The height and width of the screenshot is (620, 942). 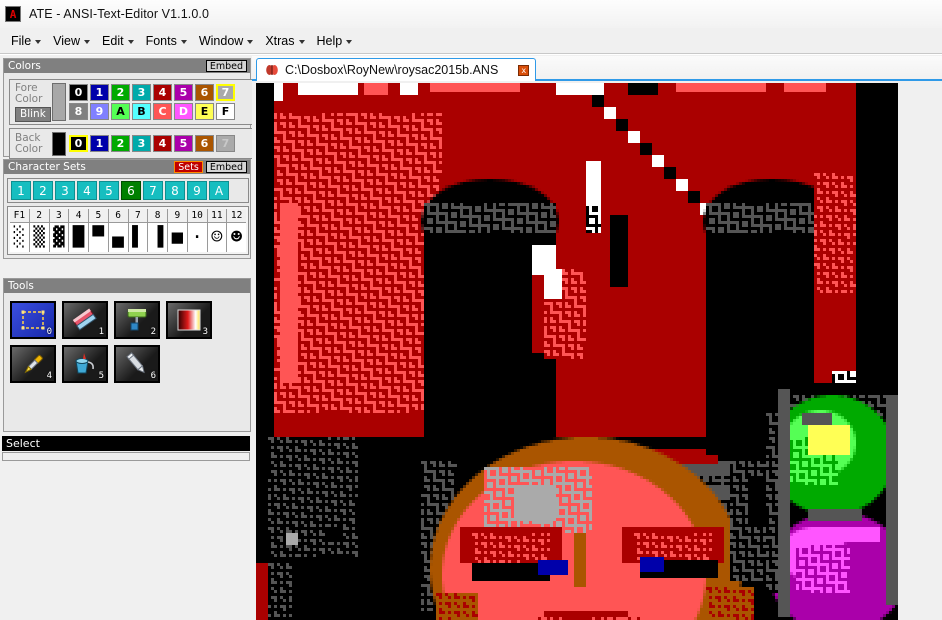 I want to click on menu-fonts: Fonts, so click(x=167, y=41).